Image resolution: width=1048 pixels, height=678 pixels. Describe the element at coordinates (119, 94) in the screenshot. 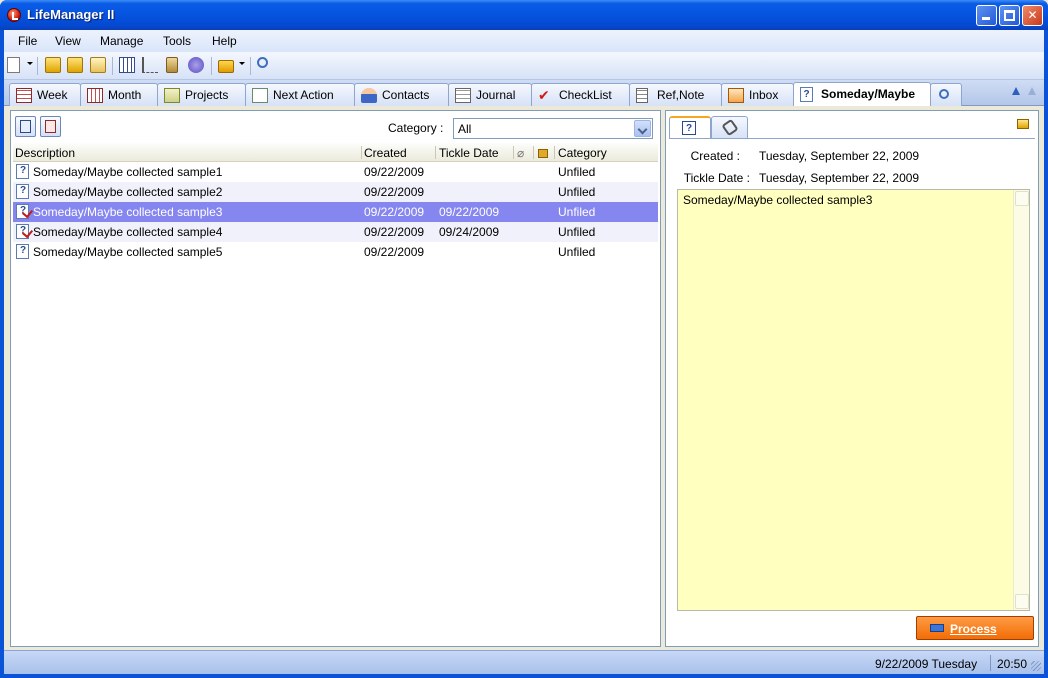

I see `tab-month: Month` at that location.